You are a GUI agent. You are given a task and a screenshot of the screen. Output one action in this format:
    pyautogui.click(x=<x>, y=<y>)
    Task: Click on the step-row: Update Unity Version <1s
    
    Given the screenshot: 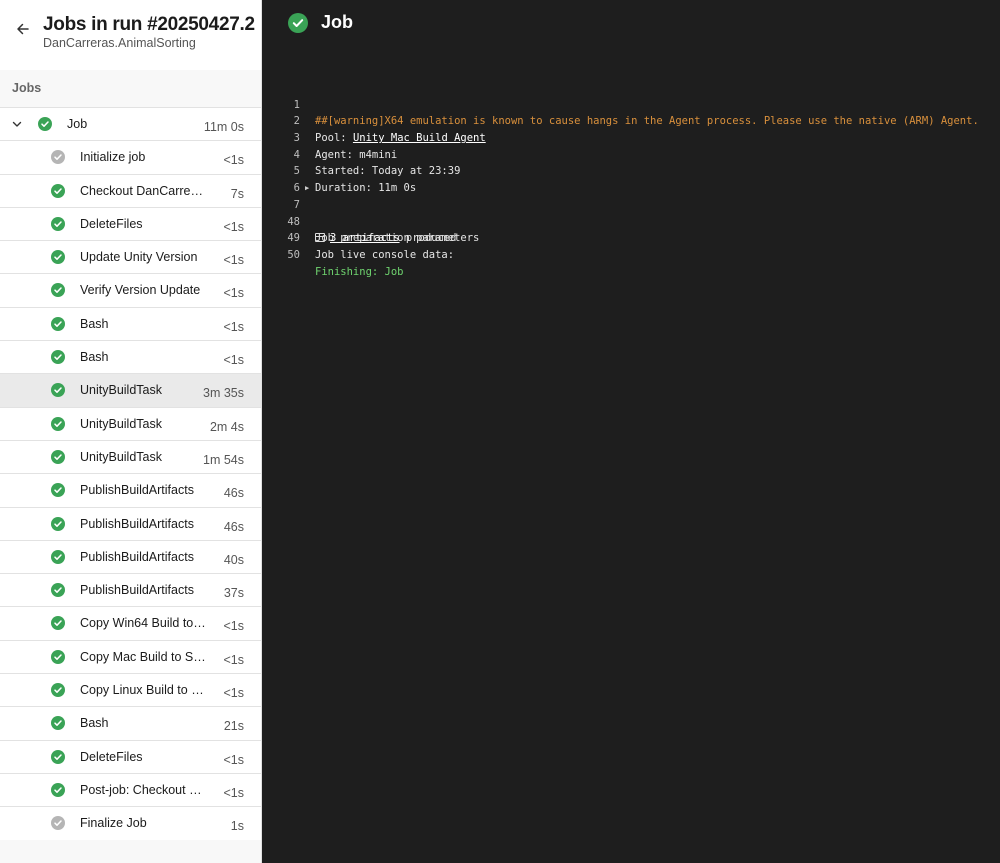 What is the action you would take?
    pyautogui.click(x=130, y=257)
    